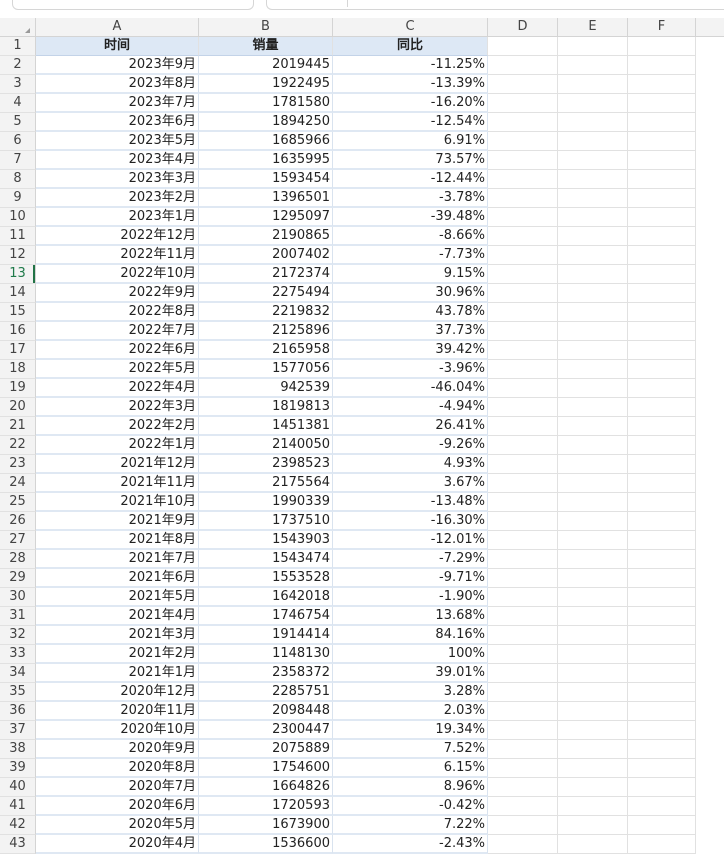  I want to click on cell-yoy: 13.68%, so click(410, 616).